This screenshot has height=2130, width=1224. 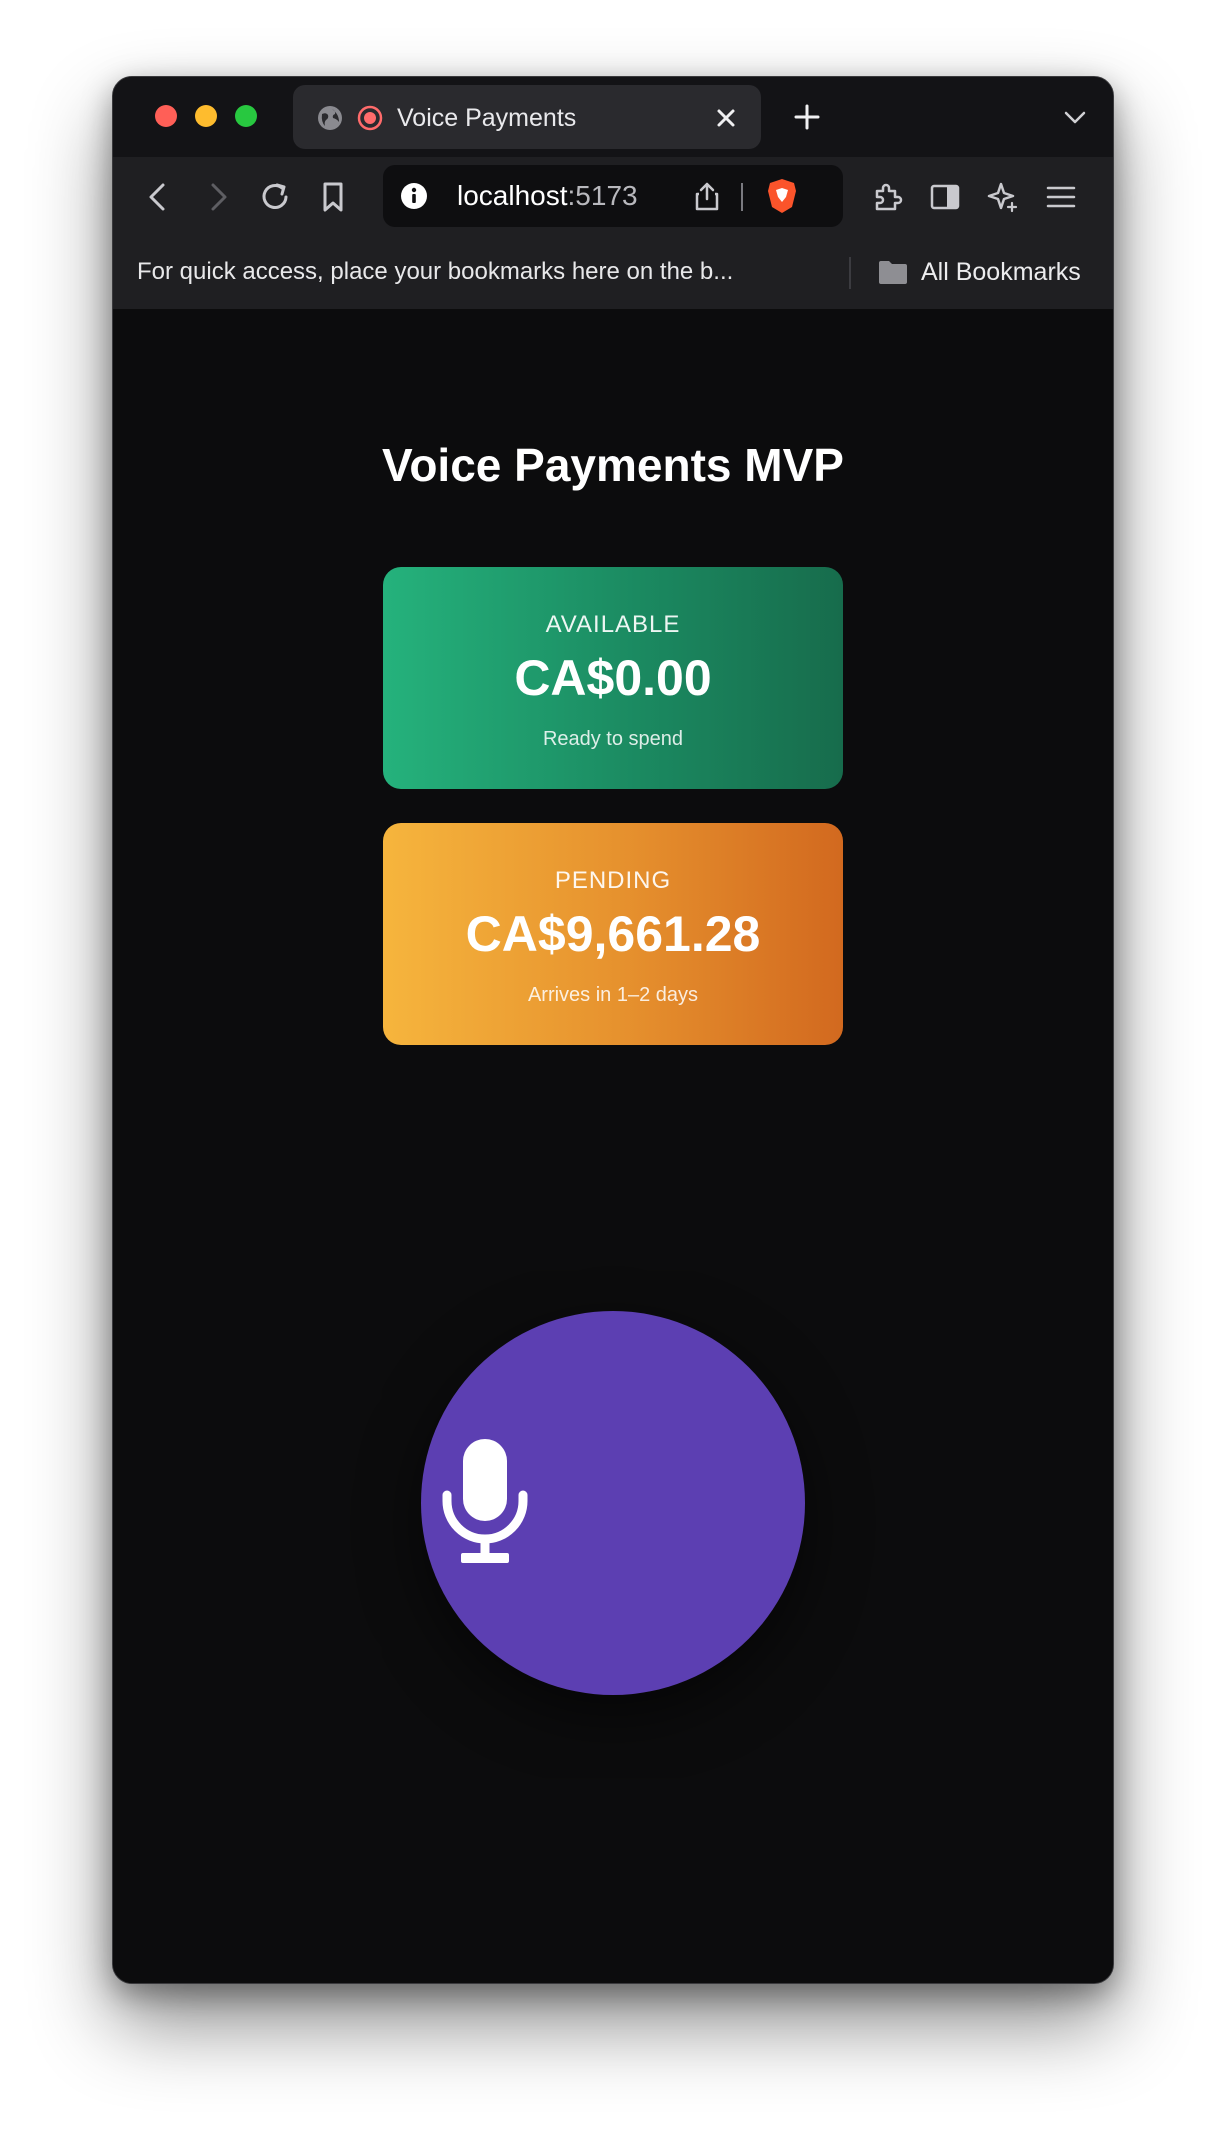 What do you see at coordinates (275, 197) in the screenshot?
I see `reload-icon` at bounding box center [275, 197].